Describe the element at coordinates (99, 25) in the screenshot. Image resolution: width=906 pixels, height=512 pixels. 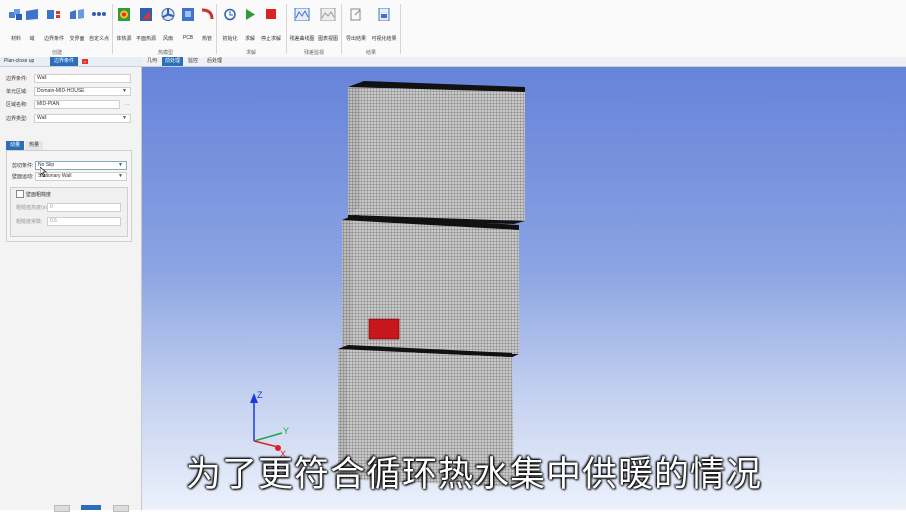
I see `custom-point-button: 自定义点` at that location.